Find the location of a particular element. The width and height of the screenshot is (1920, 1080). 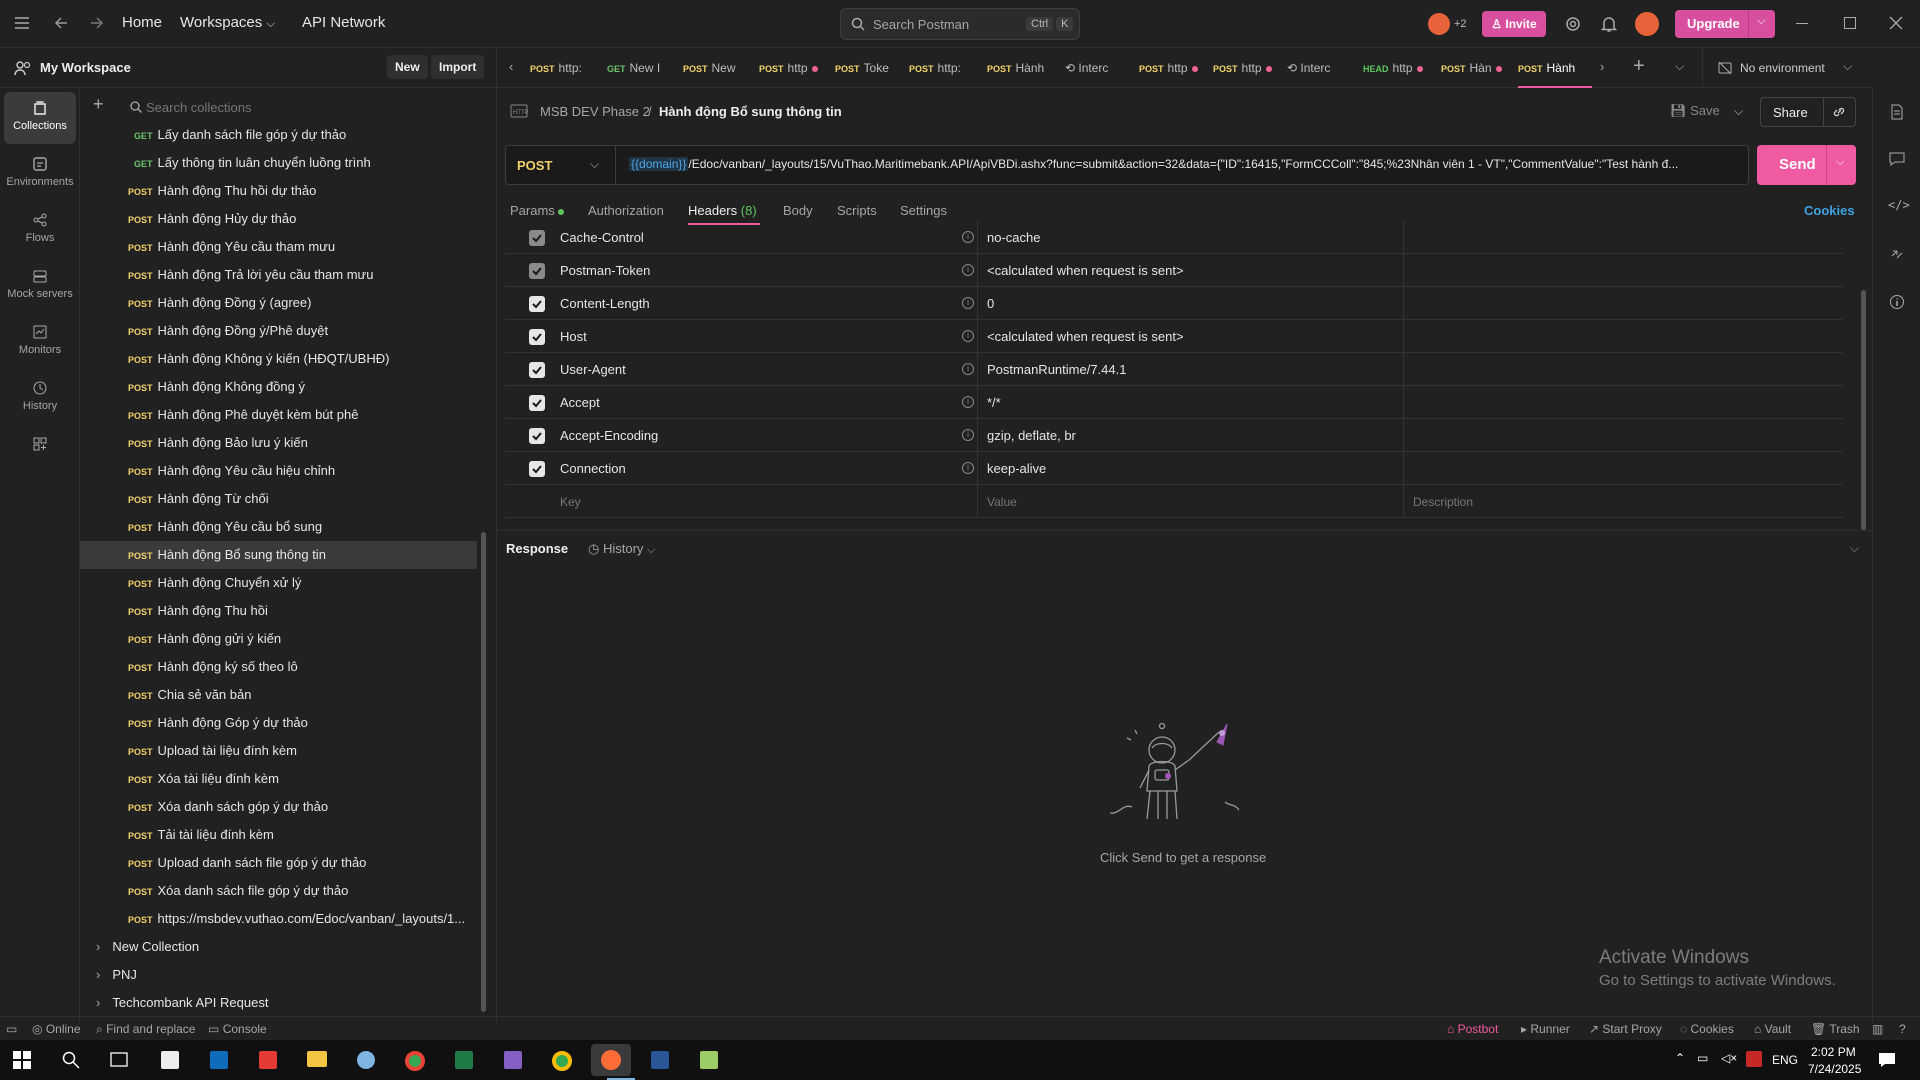

chevron-left-icon: ‹ is located at coordinates (511, 66).